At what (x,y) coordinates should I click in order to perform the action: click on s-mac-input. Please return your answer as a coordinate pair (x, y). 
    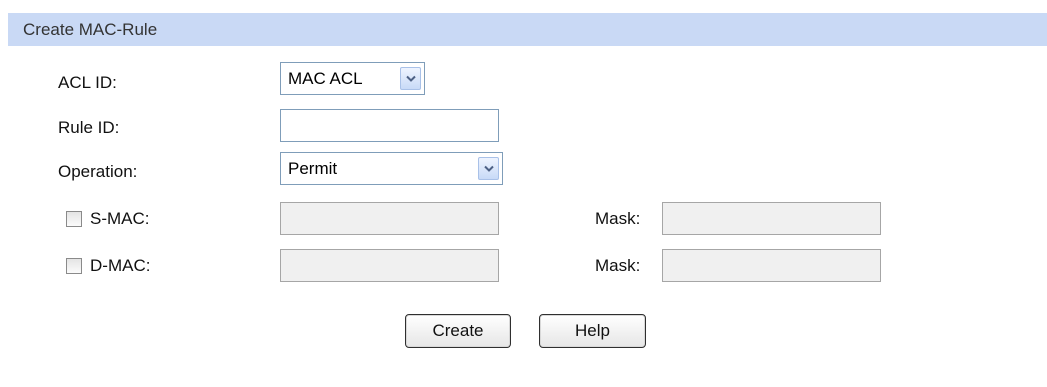
    Looking at the image, I should click on (389, 218).